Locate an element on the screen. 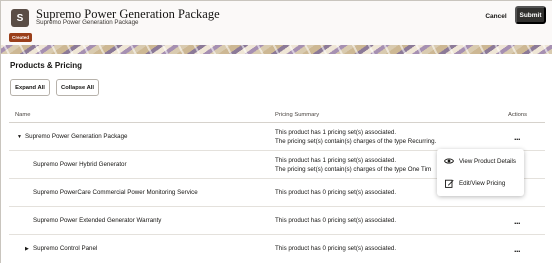 Image resolution: width=552 pixels, height=263 pixels. column-header-pricing-summary: Pricing Summary is located at coordinates (297, 115).